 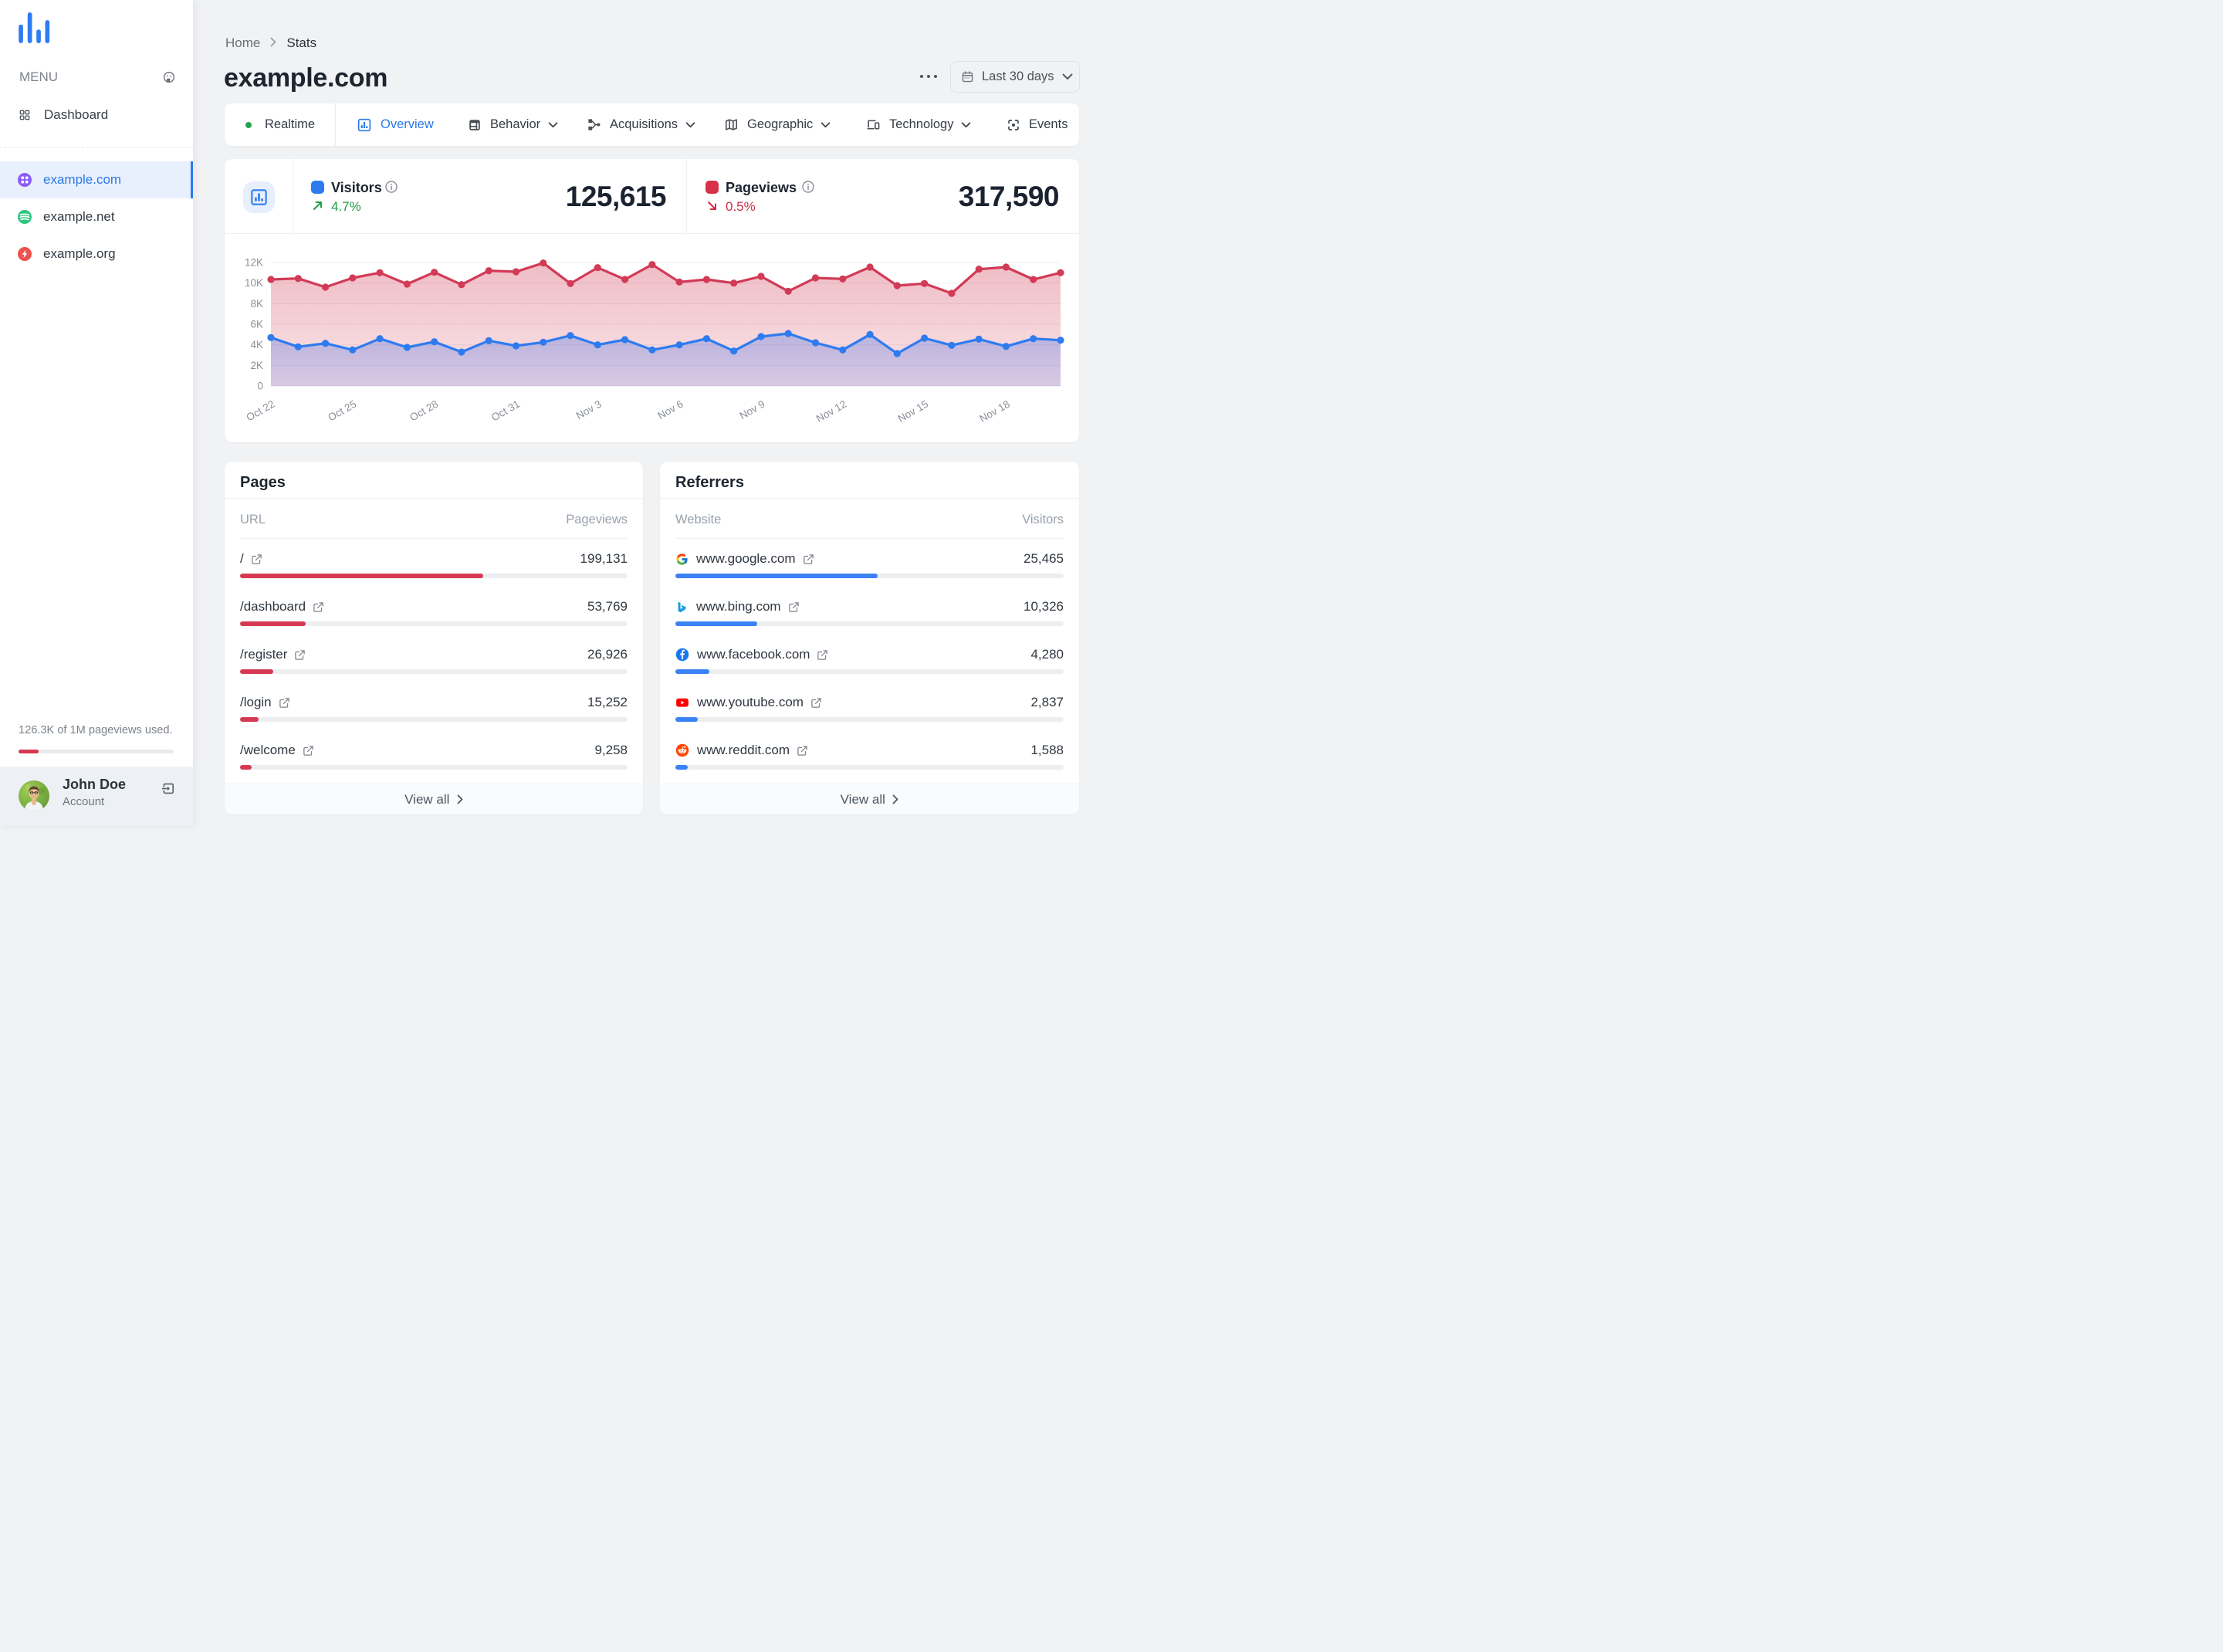 I want to click on svg-text: 4K, so click(x=256, y=345).